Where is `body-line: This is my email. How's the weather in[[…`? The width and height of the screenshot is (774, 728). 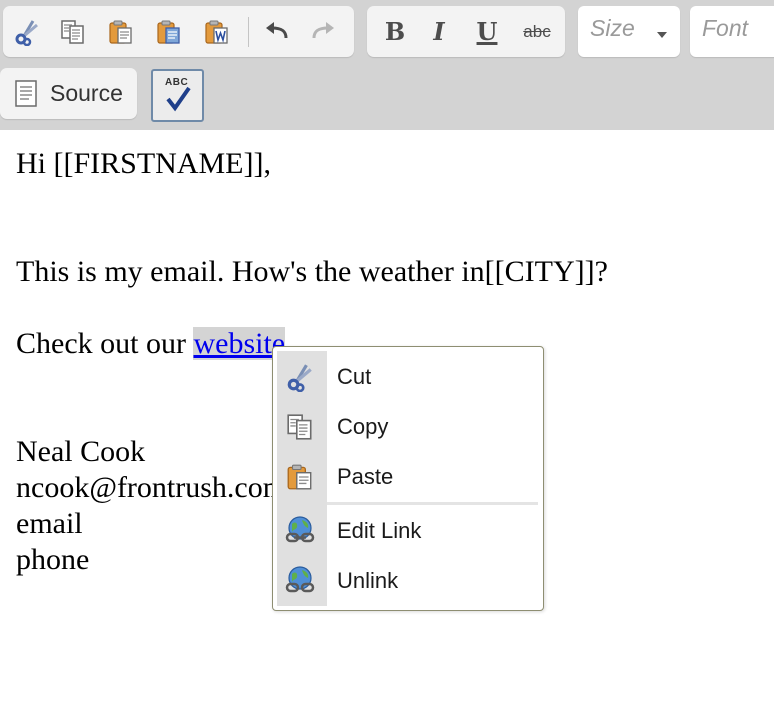
body-line: This is my email. How's the weather in[[… is located at coordinates (312, 271).